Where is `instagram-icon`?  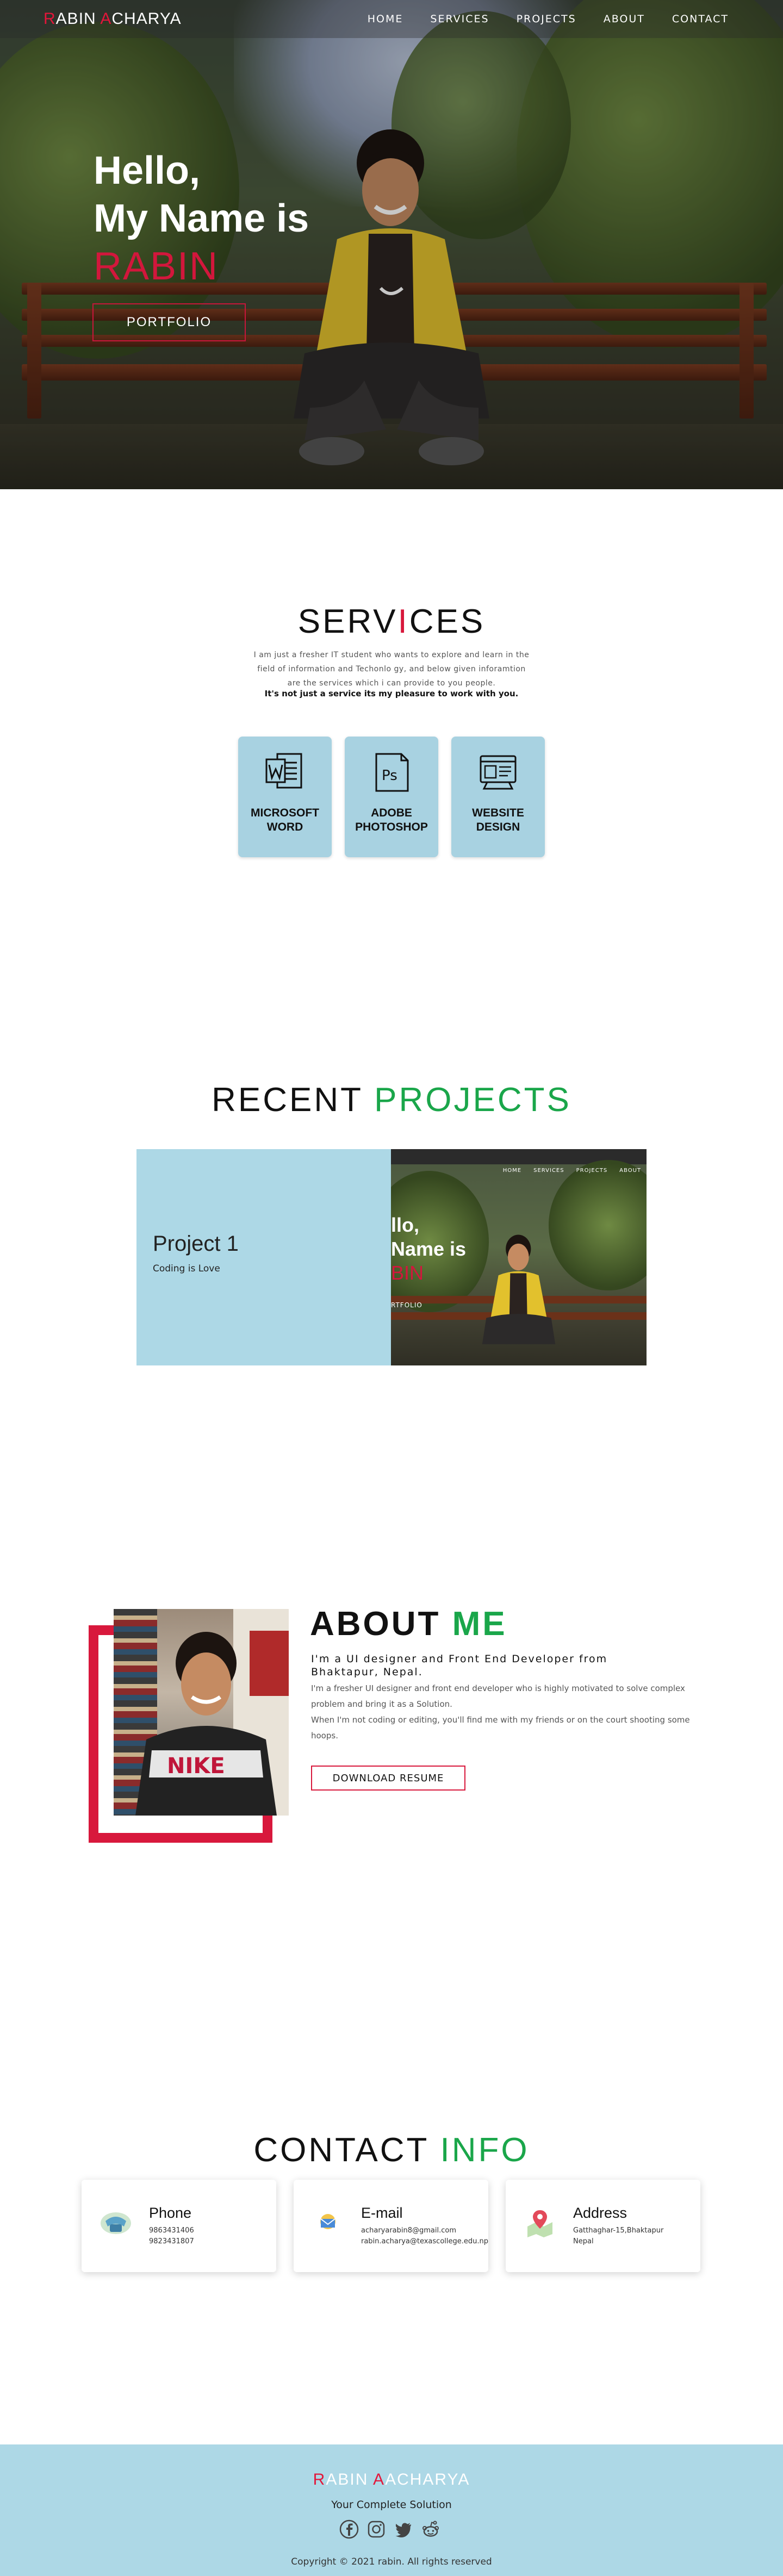 instagram-icon is located at coordinates (376, 2529).